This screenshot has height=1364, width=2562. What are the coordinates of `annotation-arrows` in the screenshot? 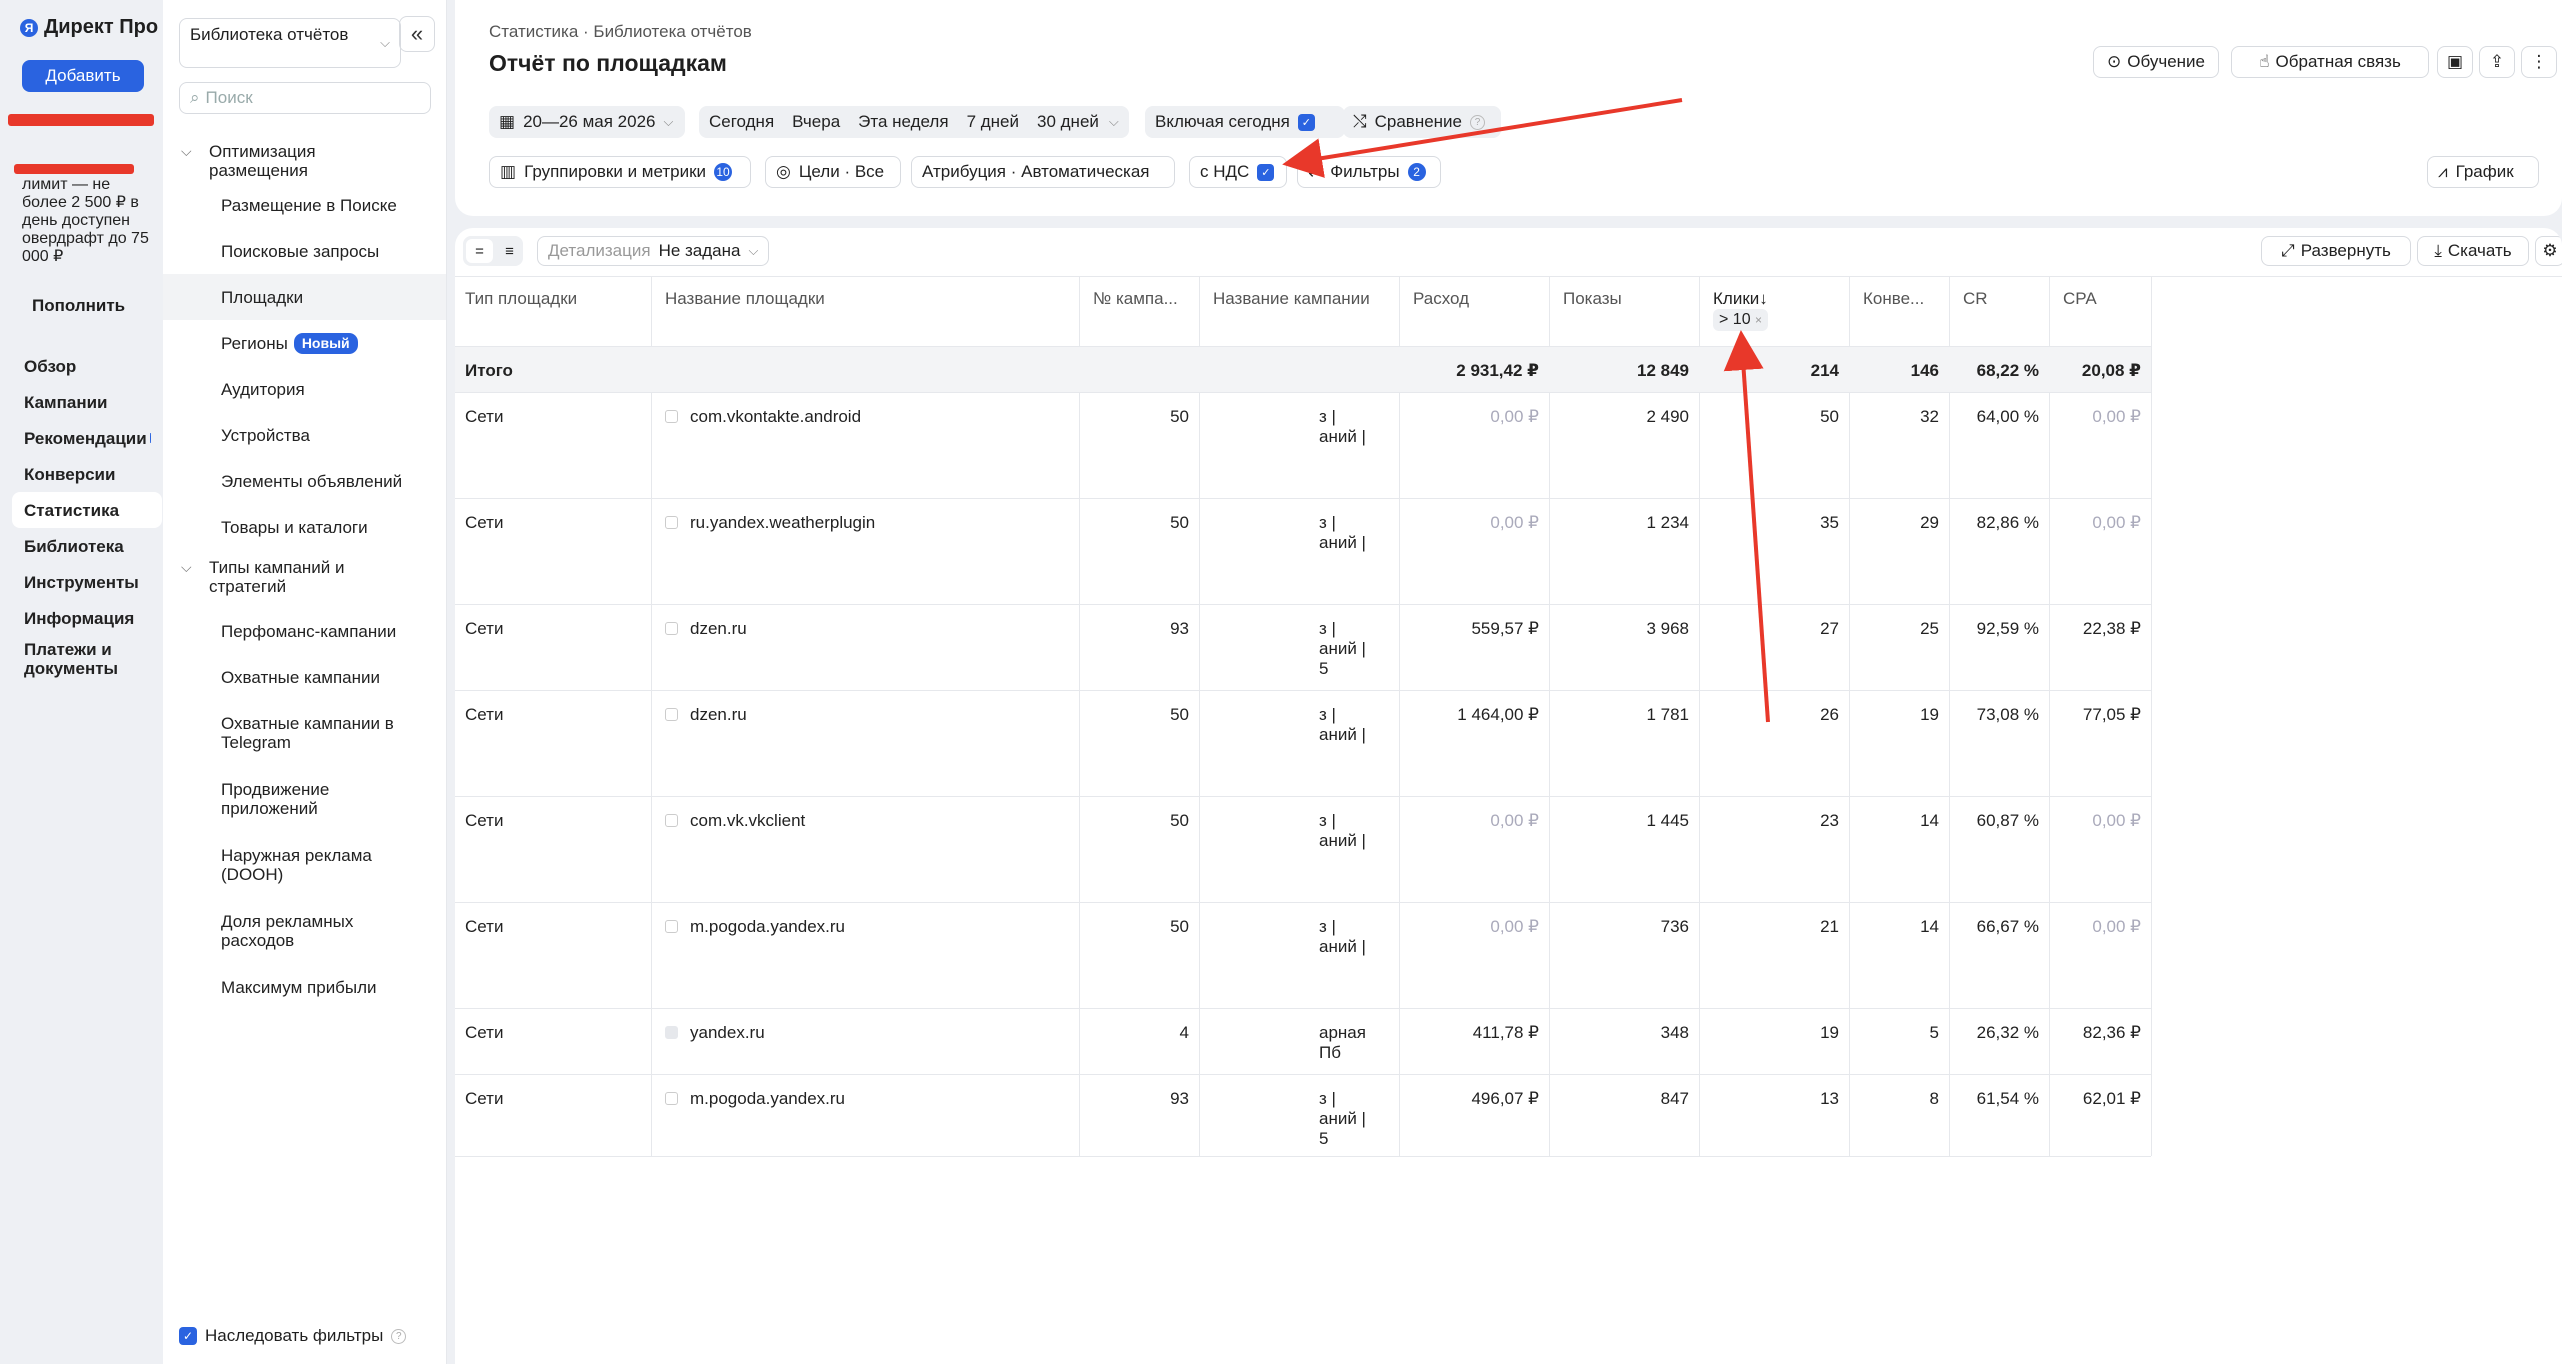 It's located at (1526, 410).